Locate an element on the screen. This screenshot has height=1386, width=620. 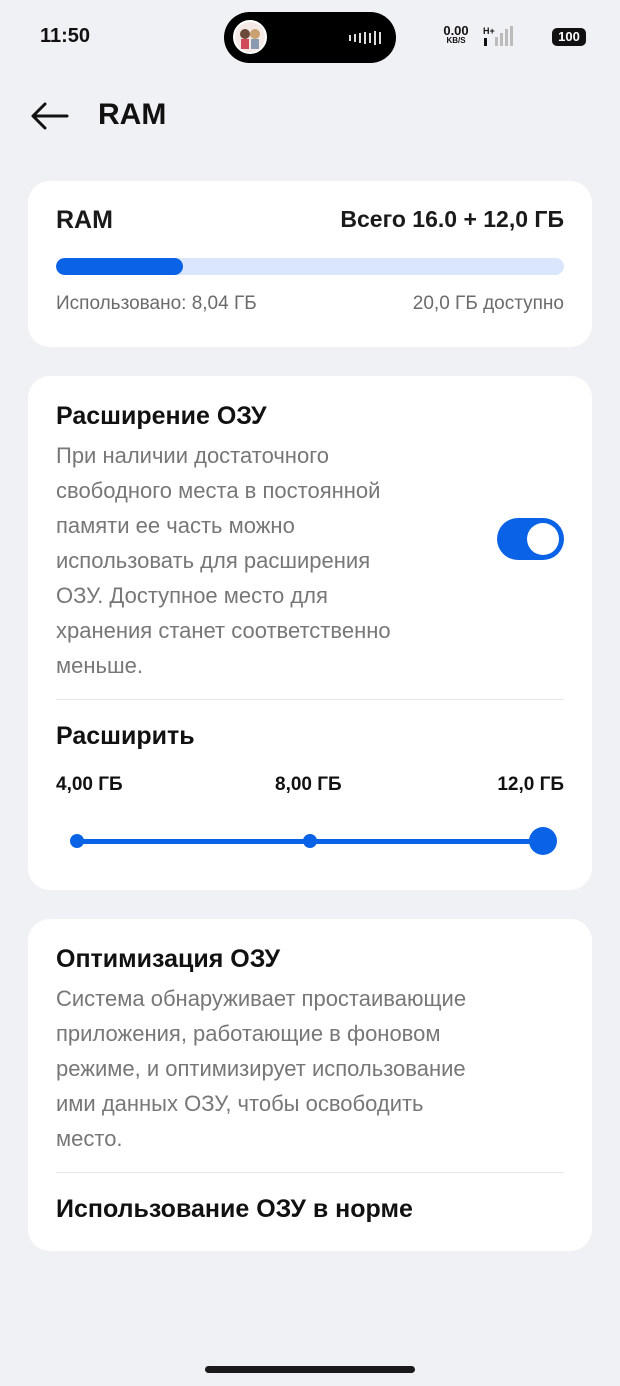
slider-option-8gb: 8,00 ГБ is located at coordinates (308, 785).